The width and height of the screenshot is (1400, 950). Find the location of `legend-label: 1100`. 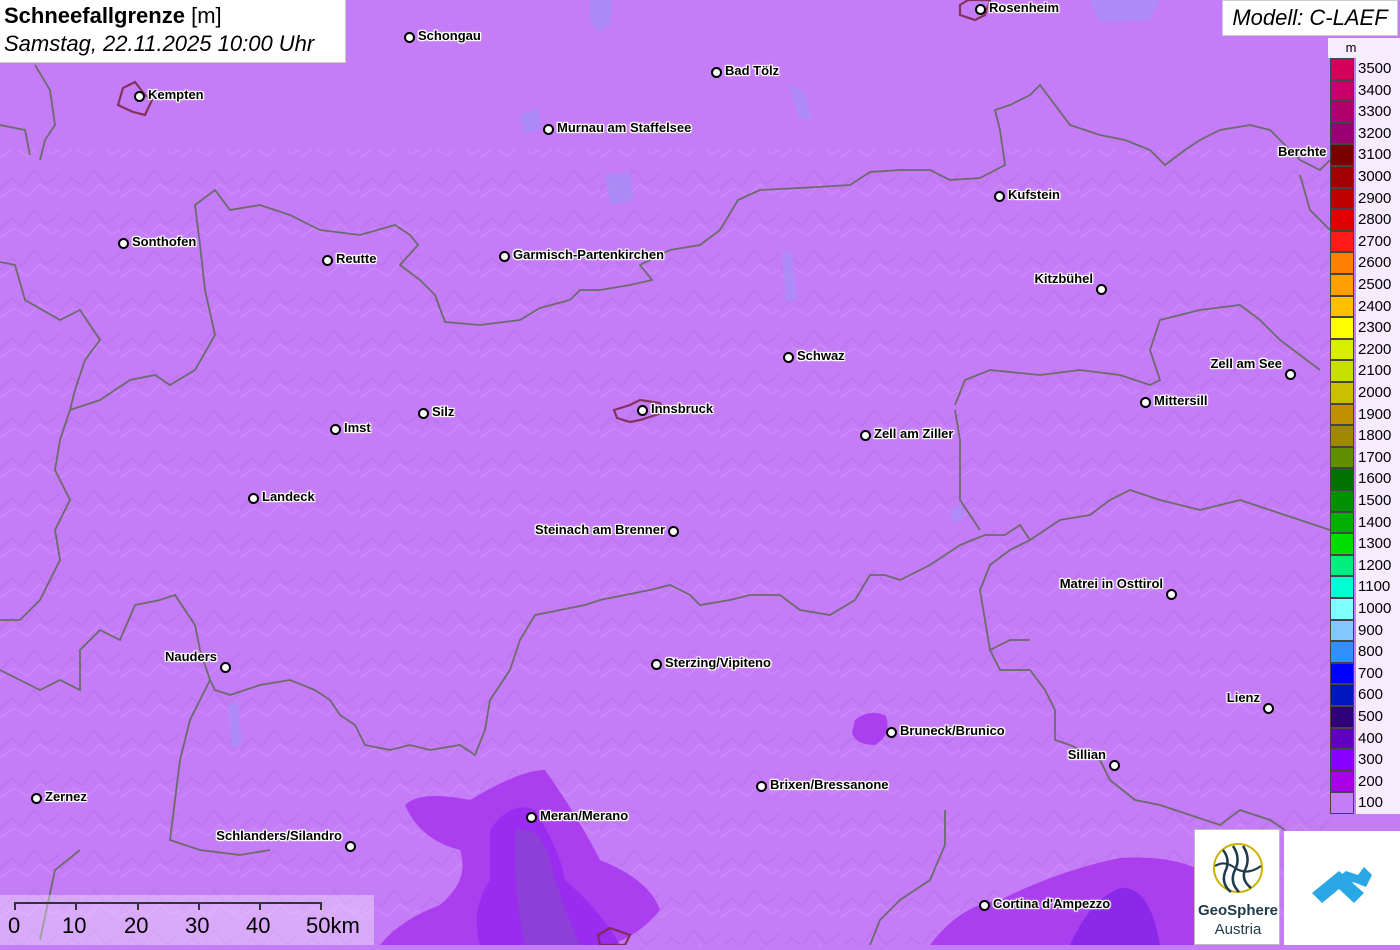

legend-label: 1100 is located at coordinates (1378, 587).